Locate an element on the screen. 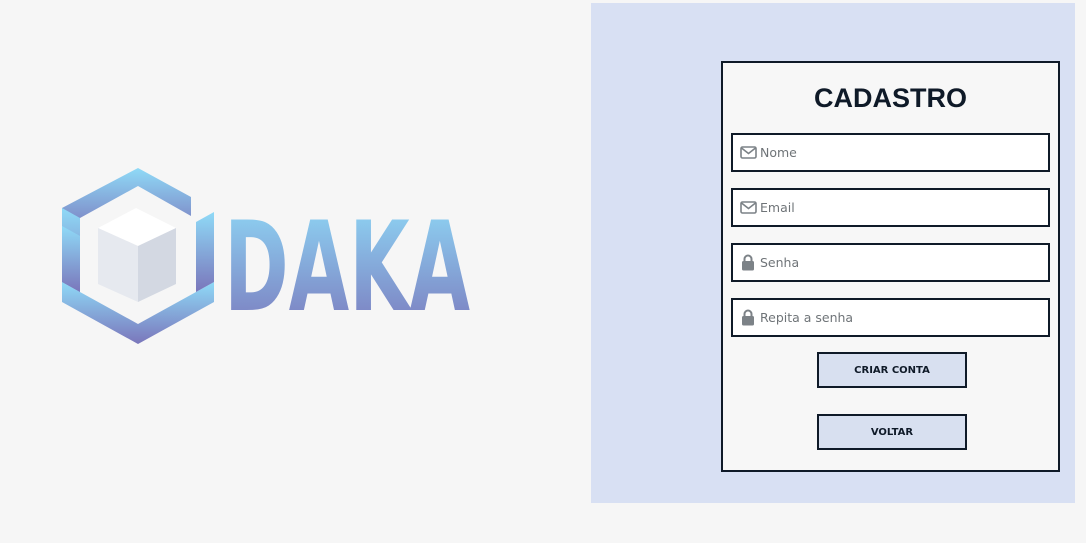  name-input is located at coordinates (900, 152).